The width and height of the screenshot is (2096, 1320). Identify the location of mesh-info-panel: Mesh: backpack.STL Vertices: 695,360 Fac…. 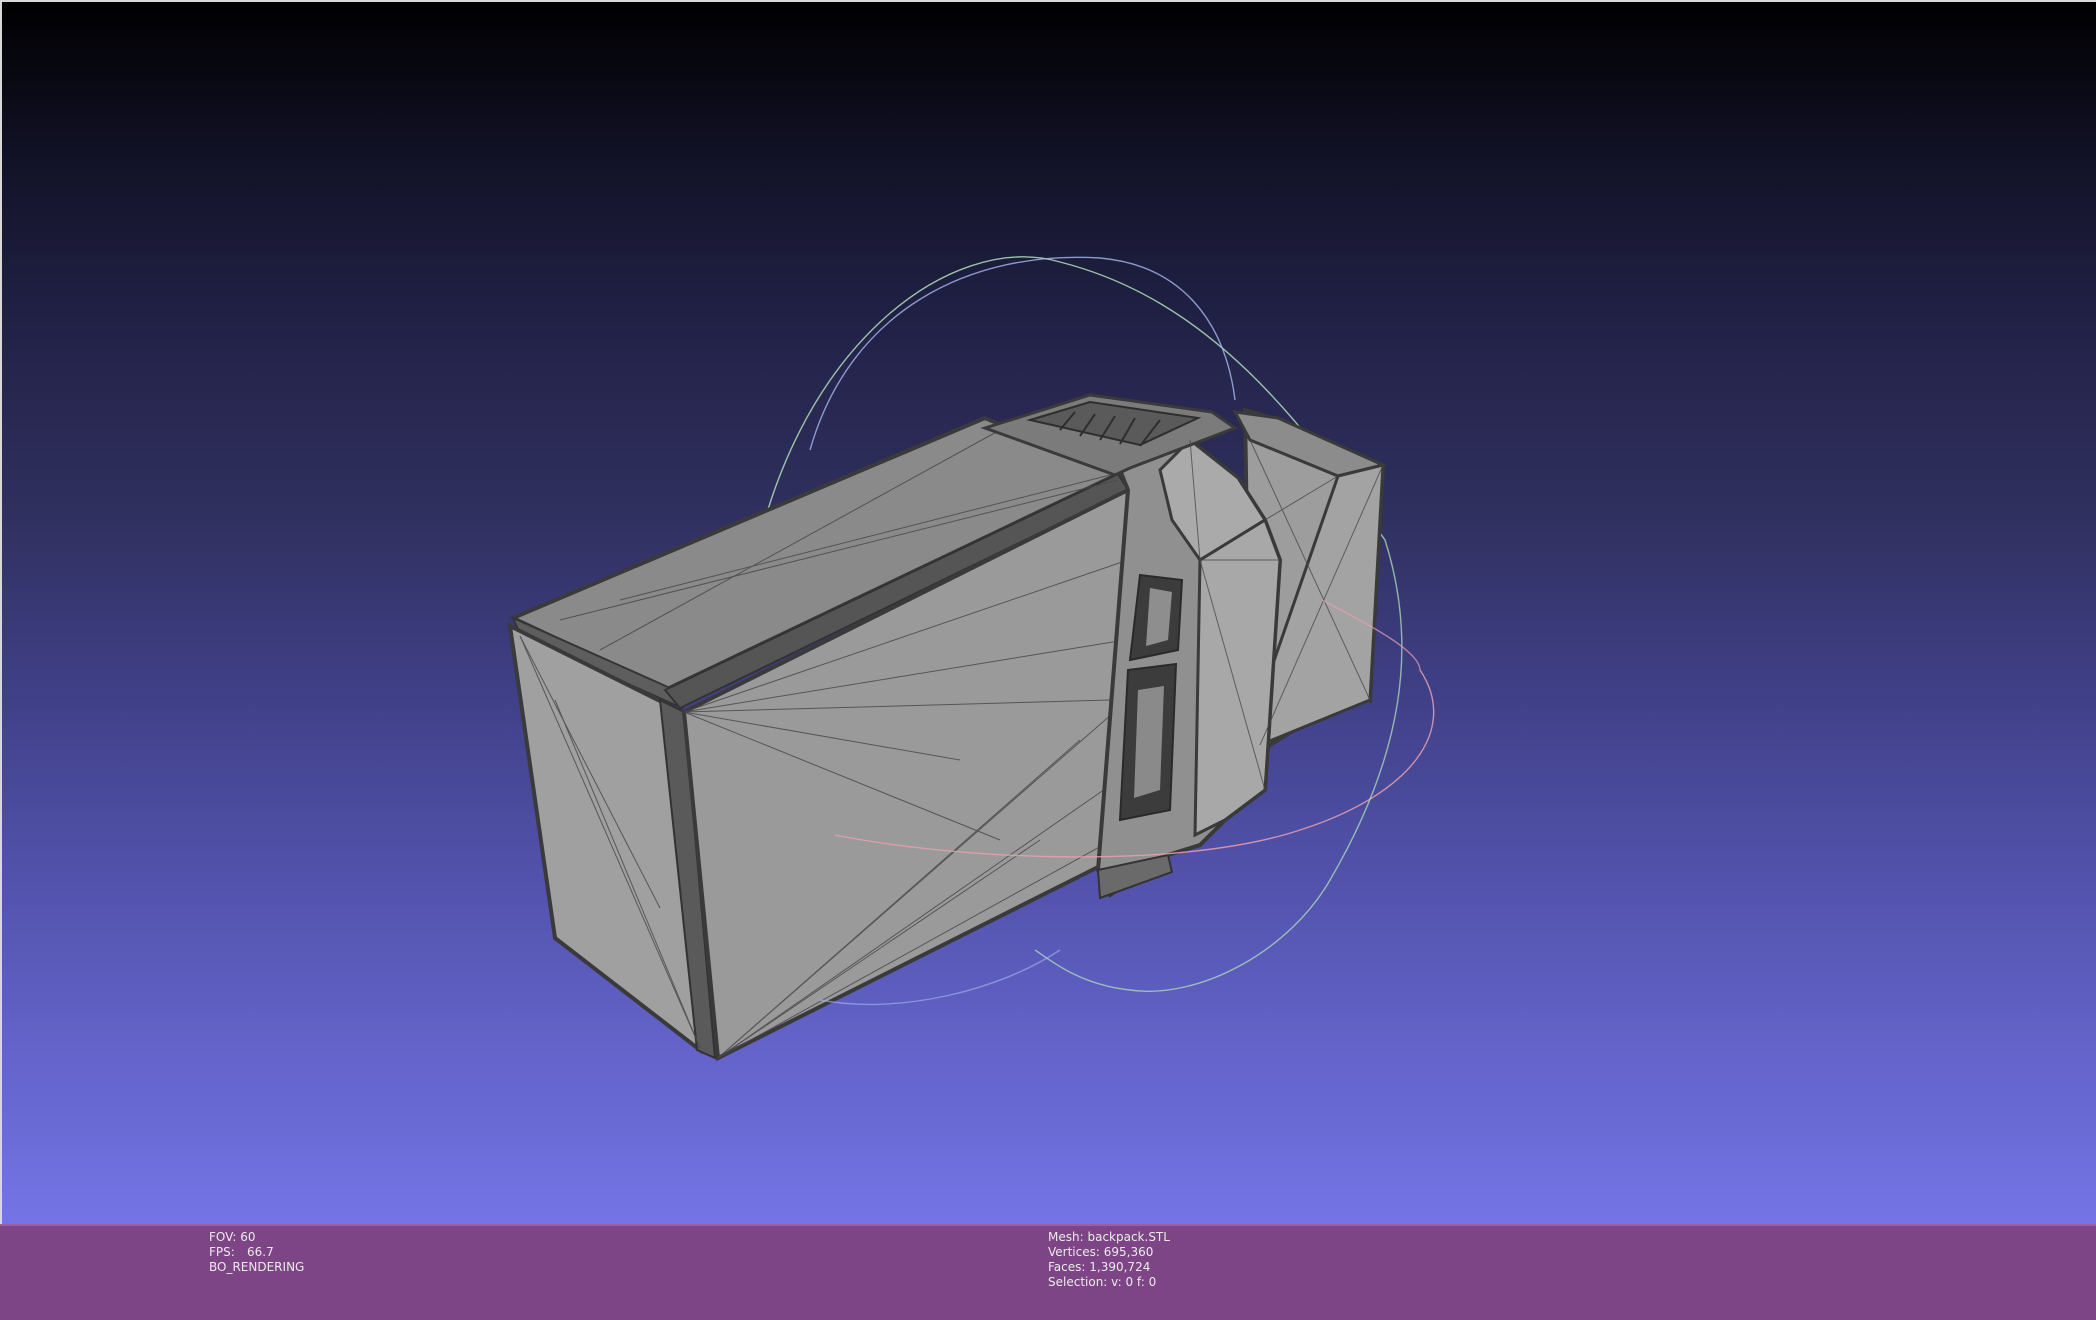
(1109, 1260).